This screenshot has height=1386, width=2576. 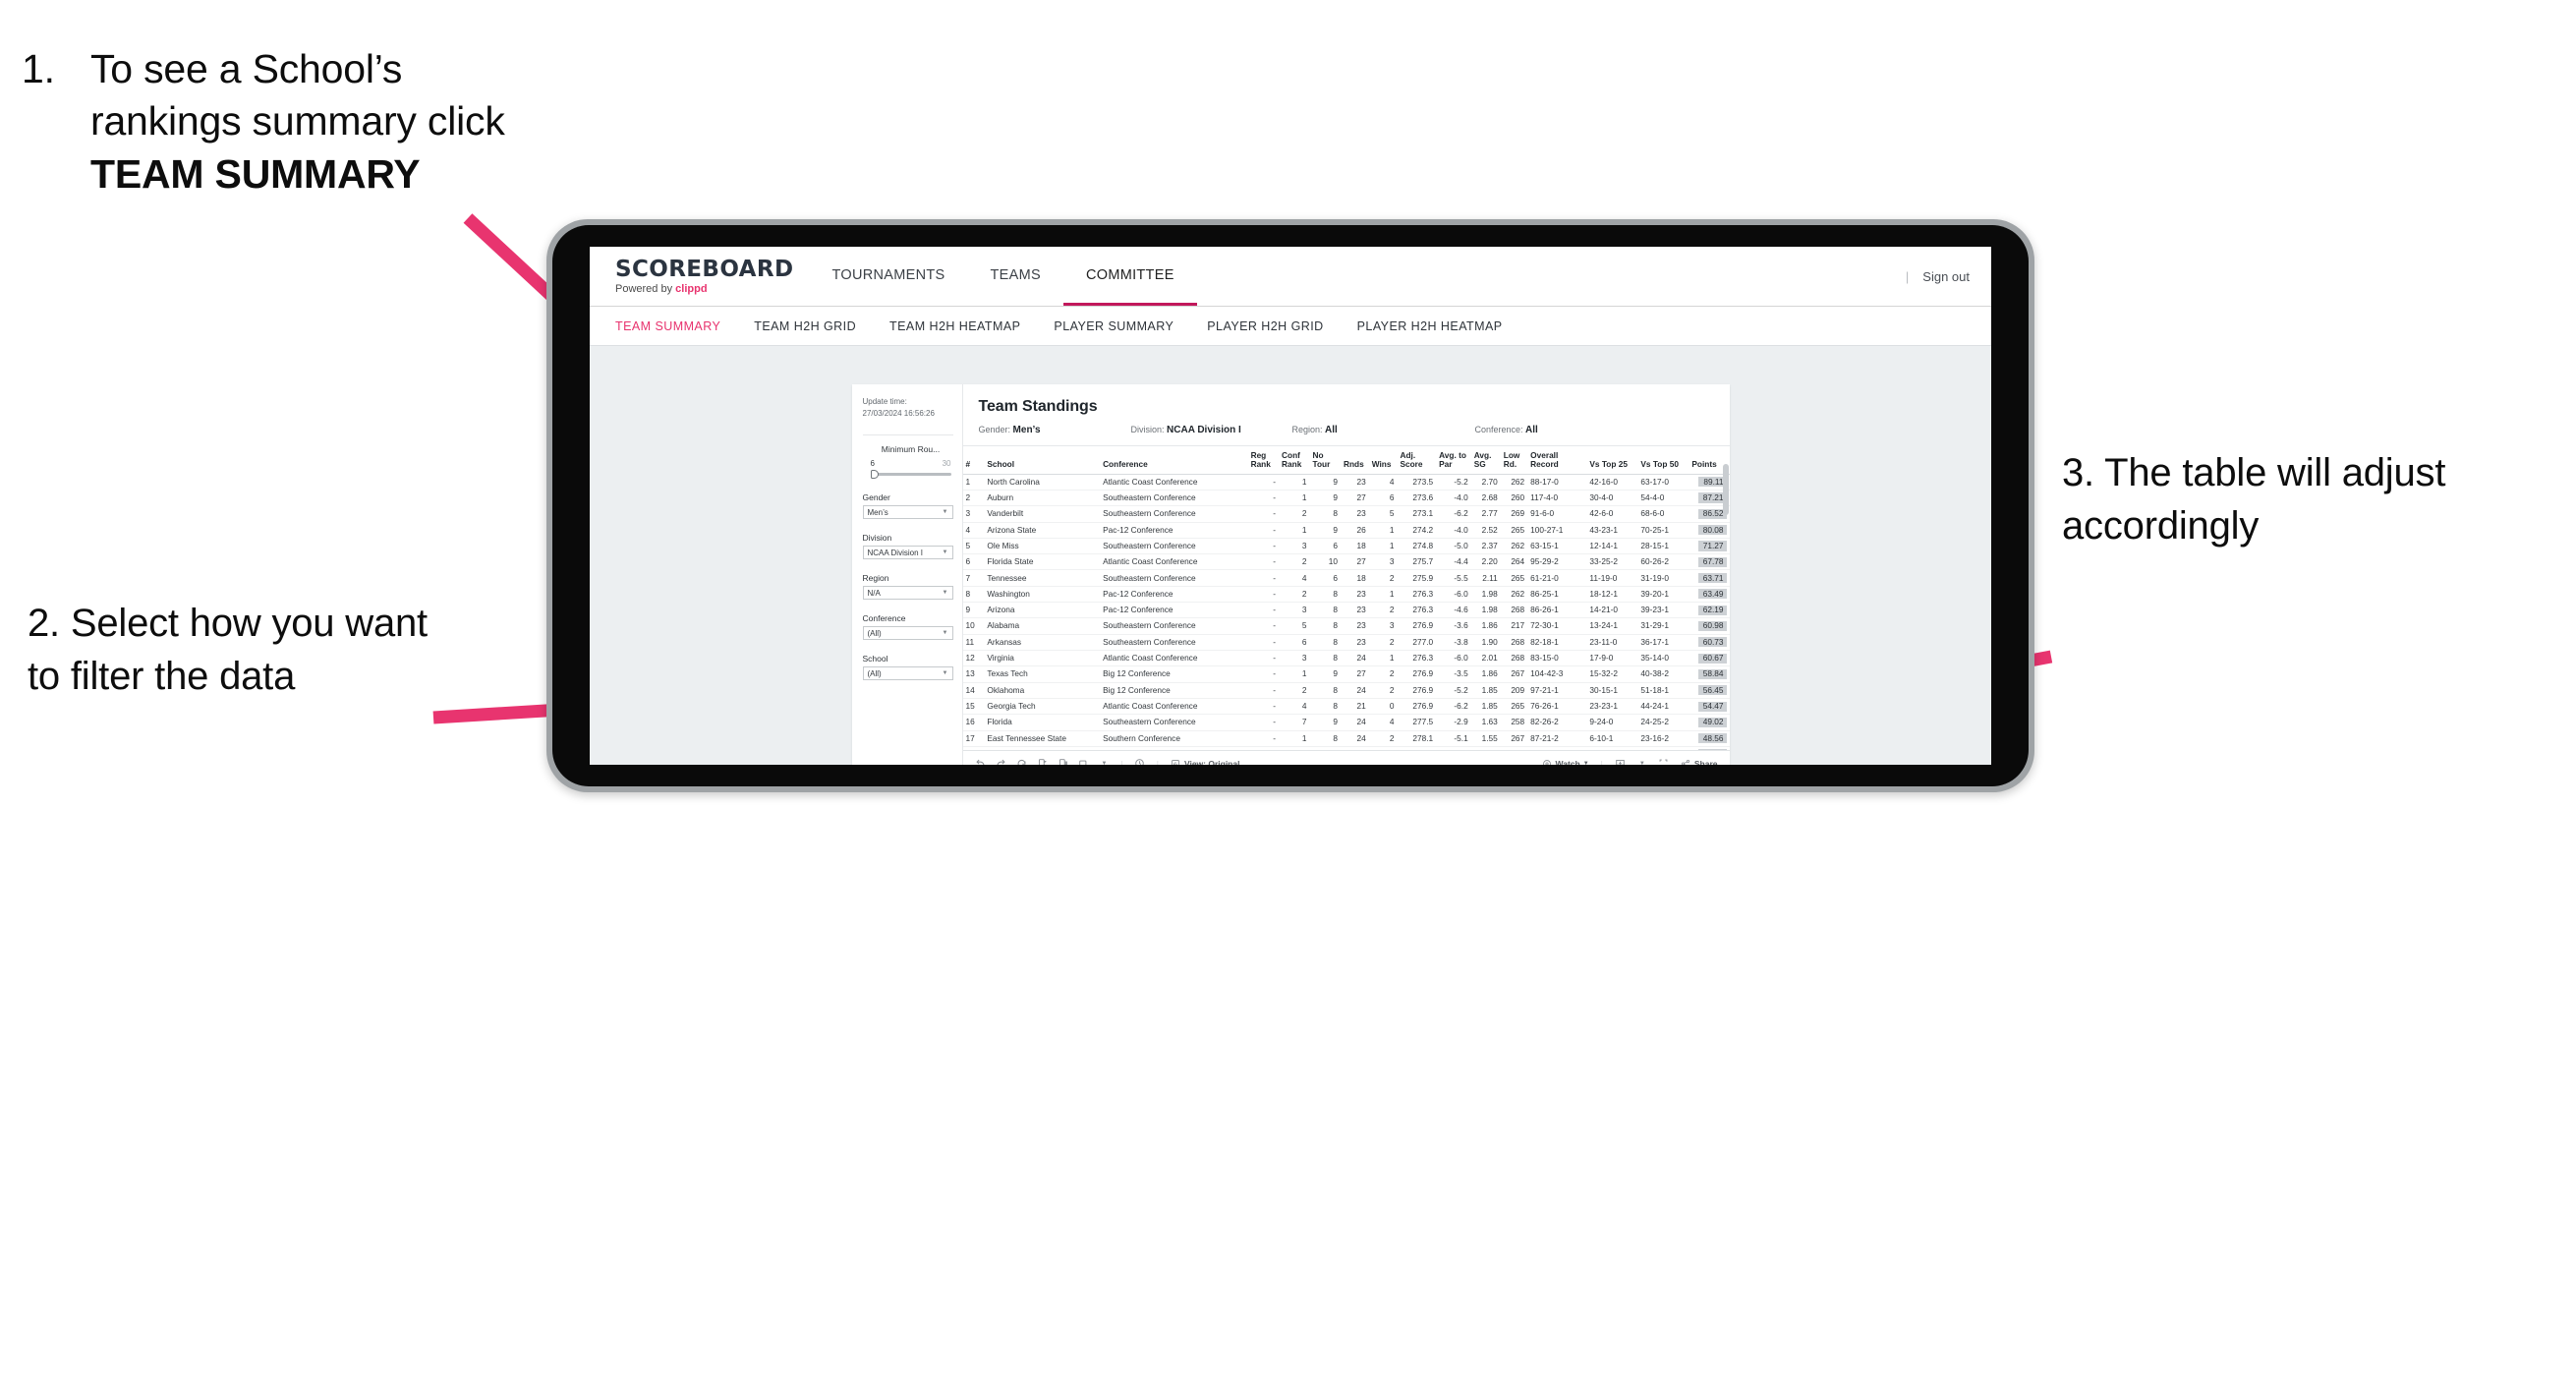 What do you see at coordinates (1417, 578) in the screenshot?
I see `cell-adj-score: 275.9` at bounding box center [1417, 578].